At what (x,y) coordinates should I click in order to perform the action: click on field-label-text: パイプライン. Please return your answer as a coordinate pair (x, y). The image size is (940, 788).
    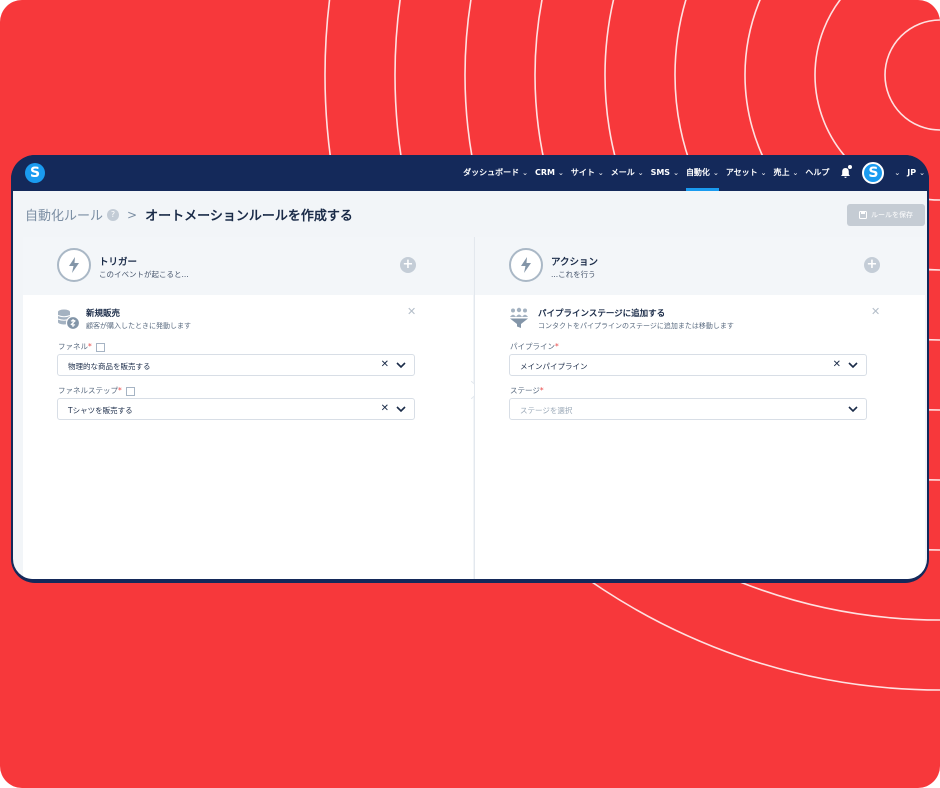
    Looking at the image, I should click on (532, 346).